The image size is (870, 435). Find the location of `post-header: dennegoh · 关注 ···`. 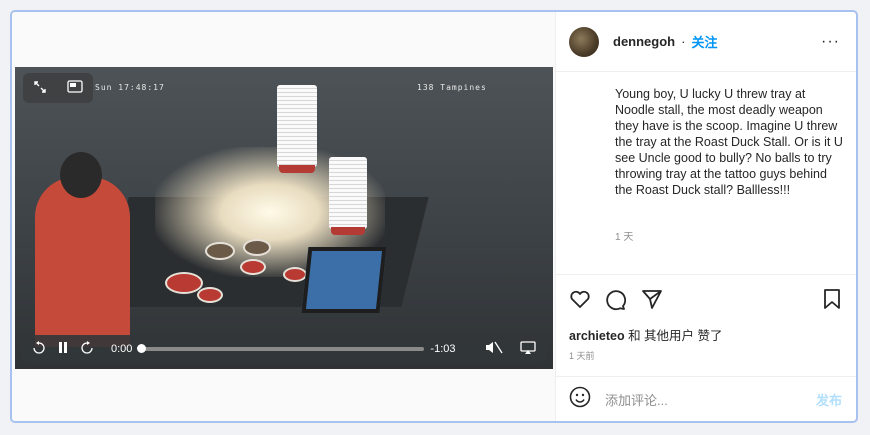

post-header: dennegoh · 关注 ··· is located at coordinates (705, 42).